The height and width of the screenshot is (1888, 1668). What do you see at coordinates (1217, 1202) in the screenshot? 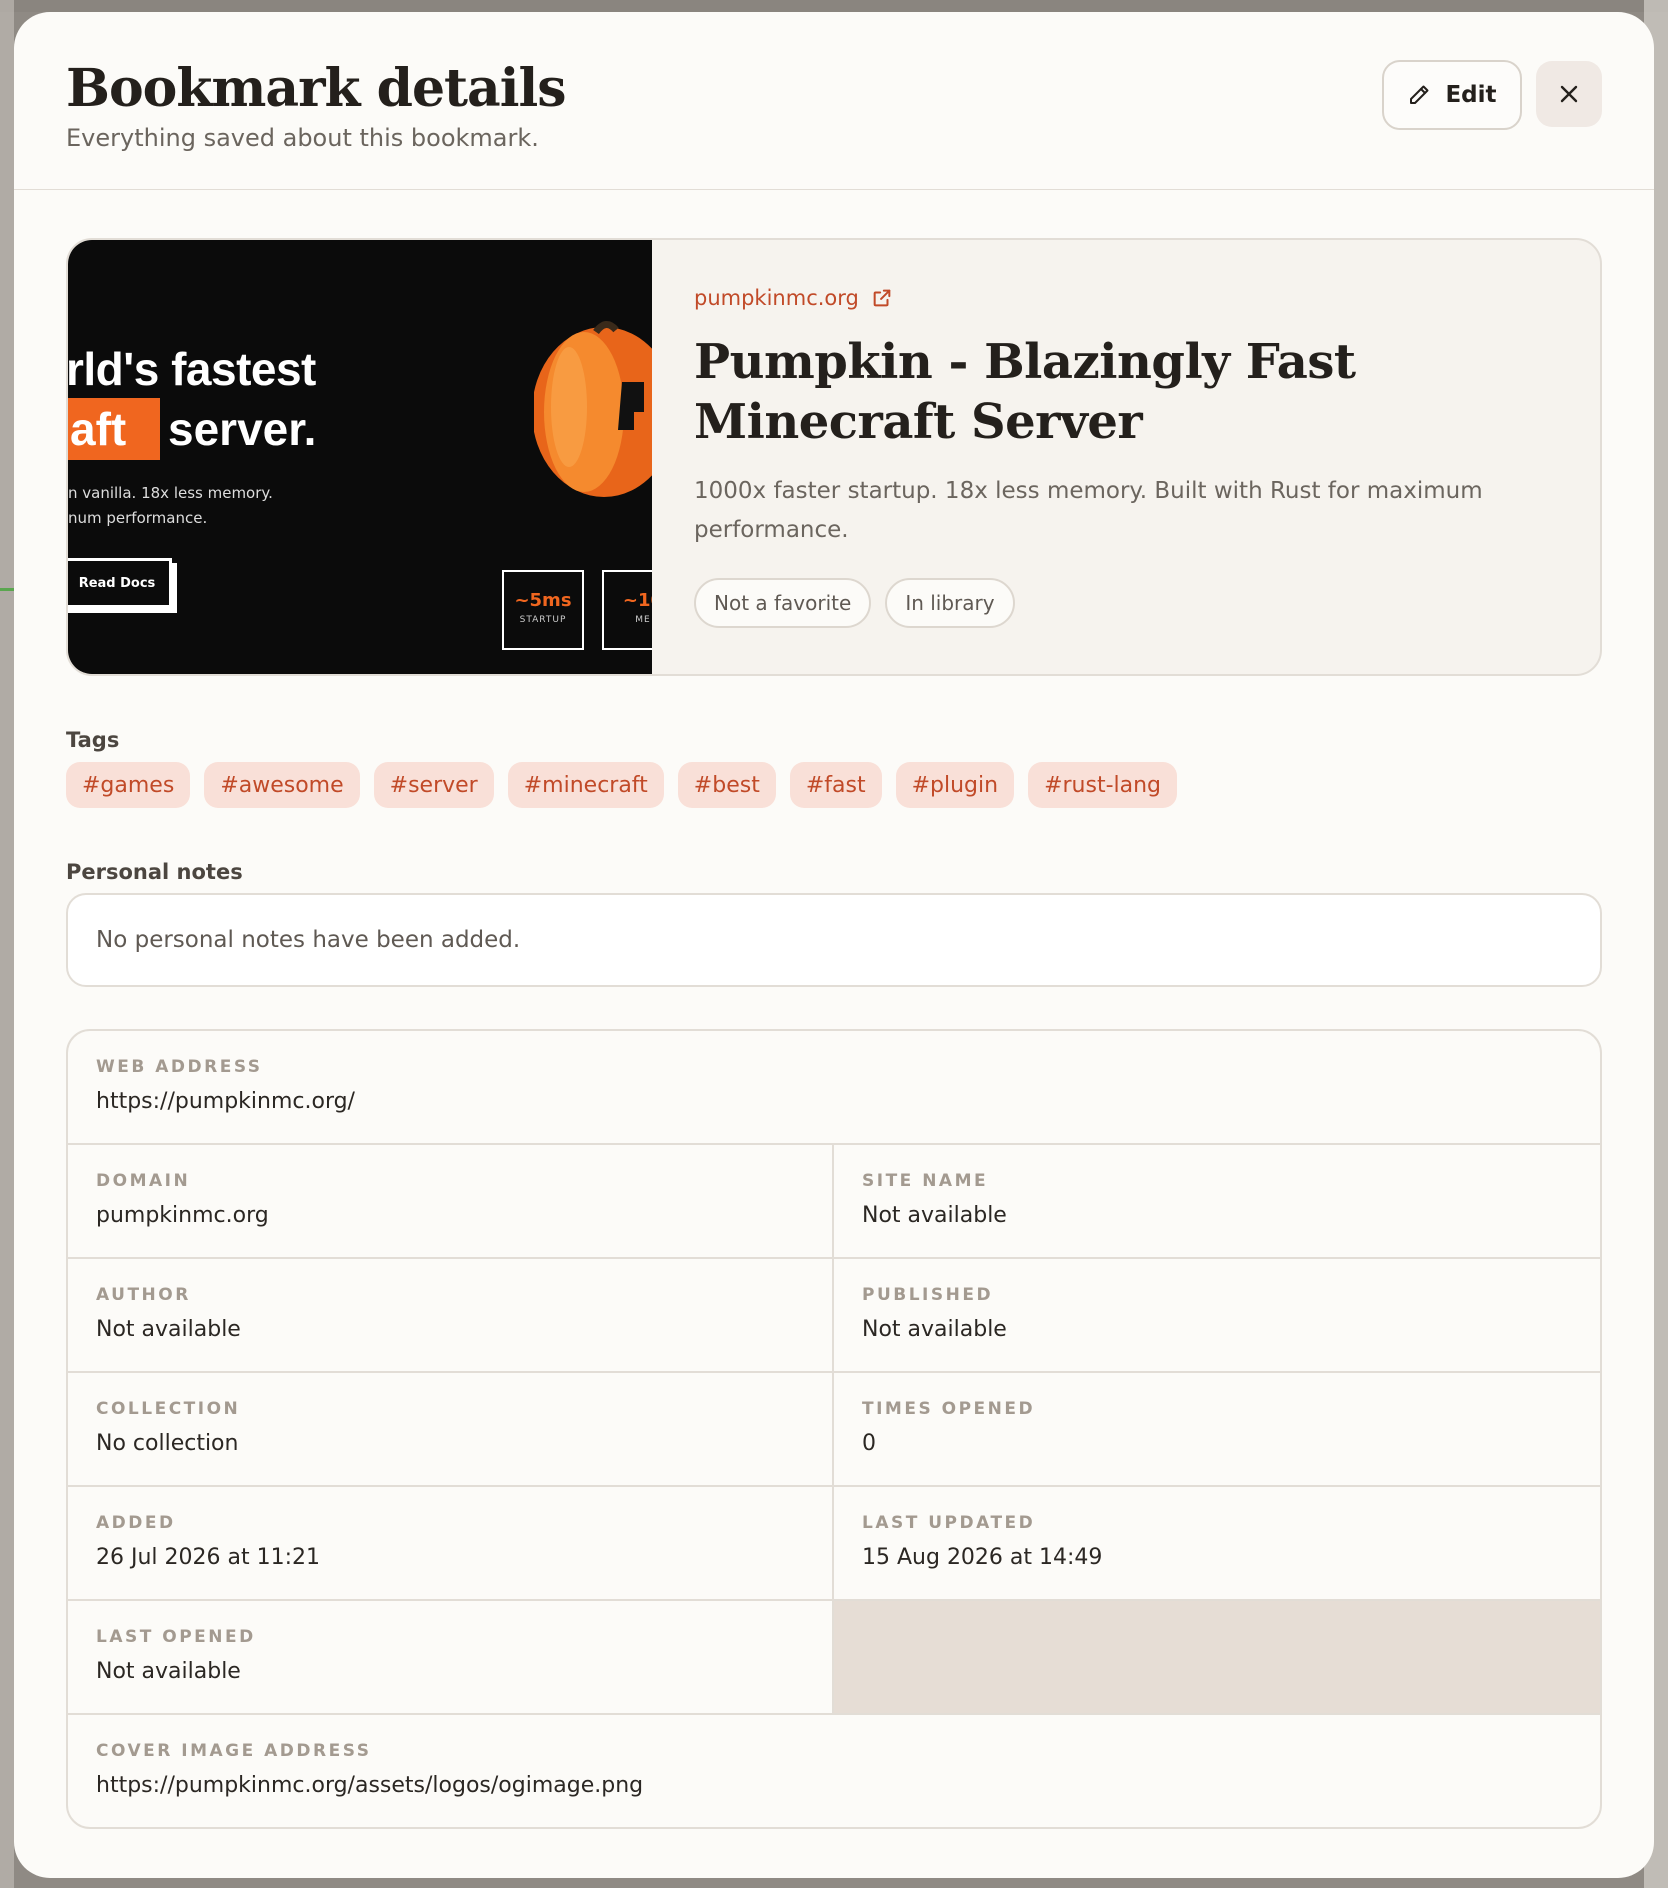
I see `detail-site-name: SITE NAME Not available` at bounding box center [1217, 1202].